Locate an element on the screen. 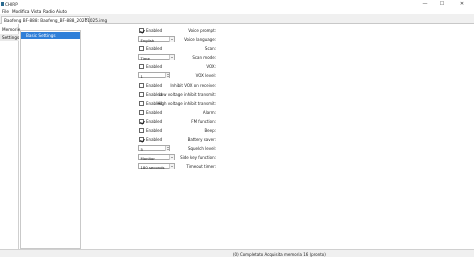  low-voltage-label: Low voltage inhibit transmit: is located at coordinates (187, 94).